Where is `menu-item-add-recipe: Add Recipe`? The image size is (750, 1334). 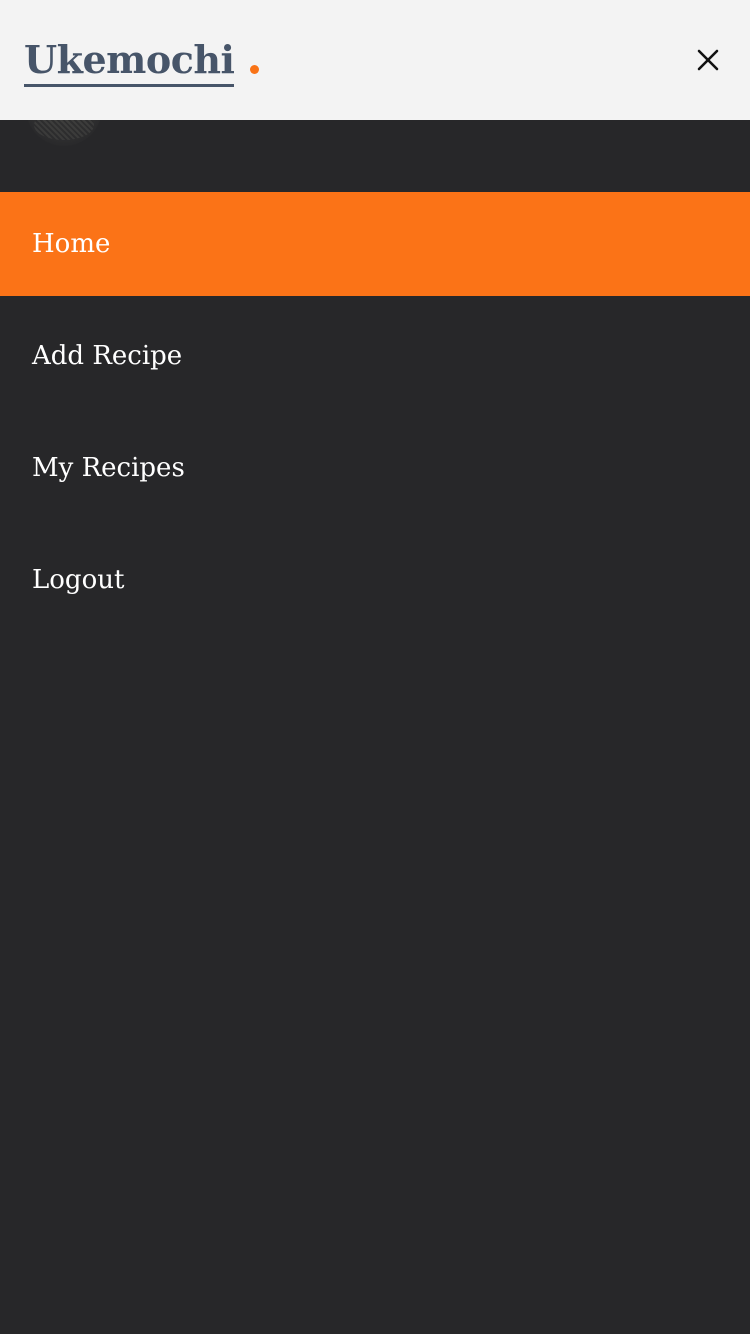 menu-item-add-recipe: Add Recipe is located at coordinates (375, 356).